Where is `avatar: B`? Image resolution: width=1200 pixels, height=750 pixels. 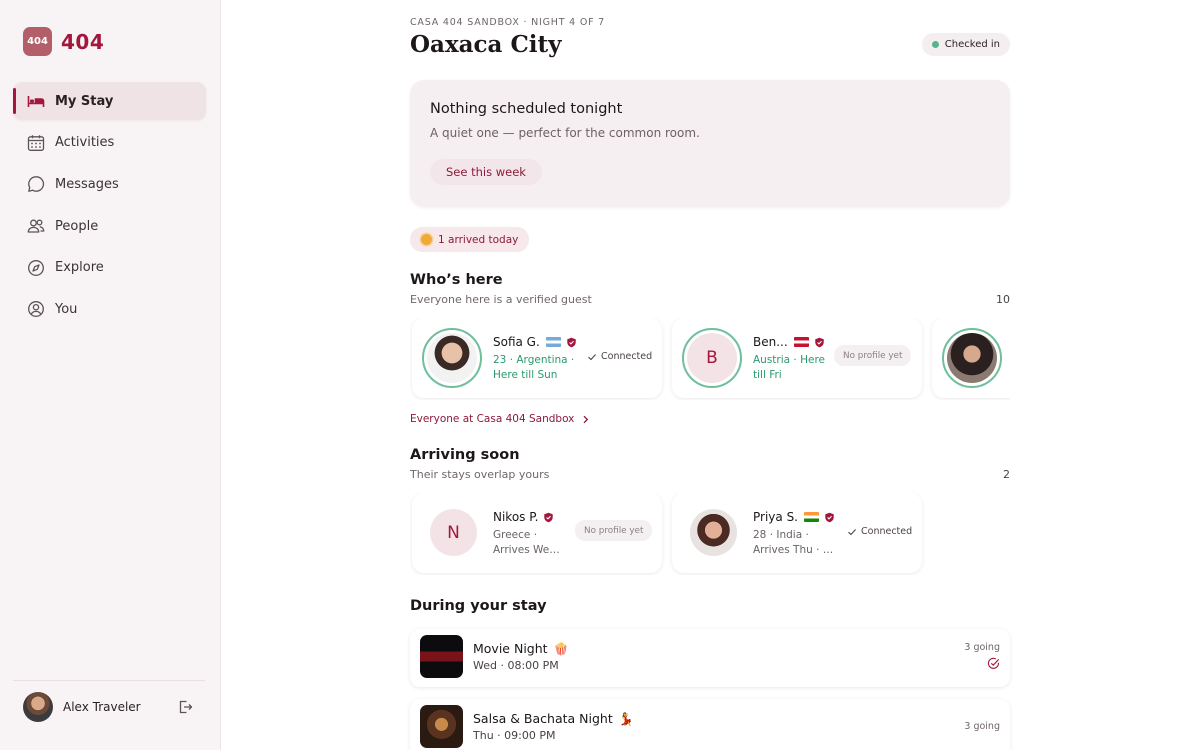 avatar: B is located at coordinates (712, 358).